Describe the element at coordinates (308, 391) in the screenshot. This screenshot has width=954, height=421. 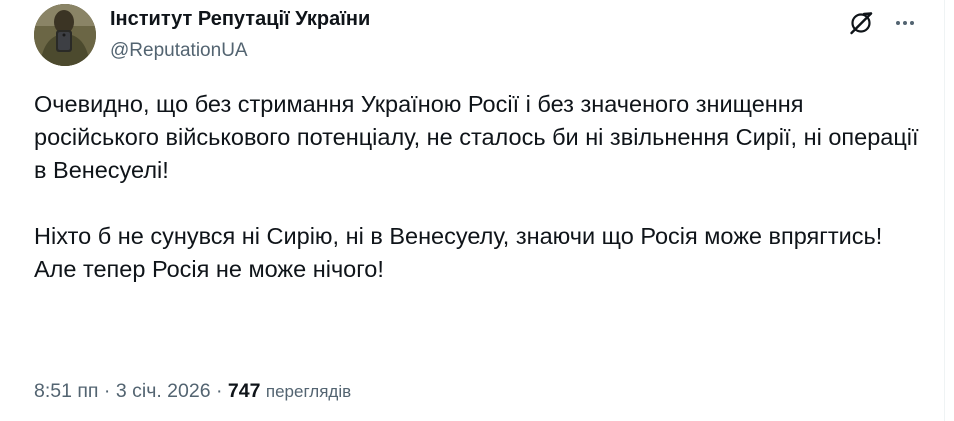
I see `views-label: переглядів` at that location.